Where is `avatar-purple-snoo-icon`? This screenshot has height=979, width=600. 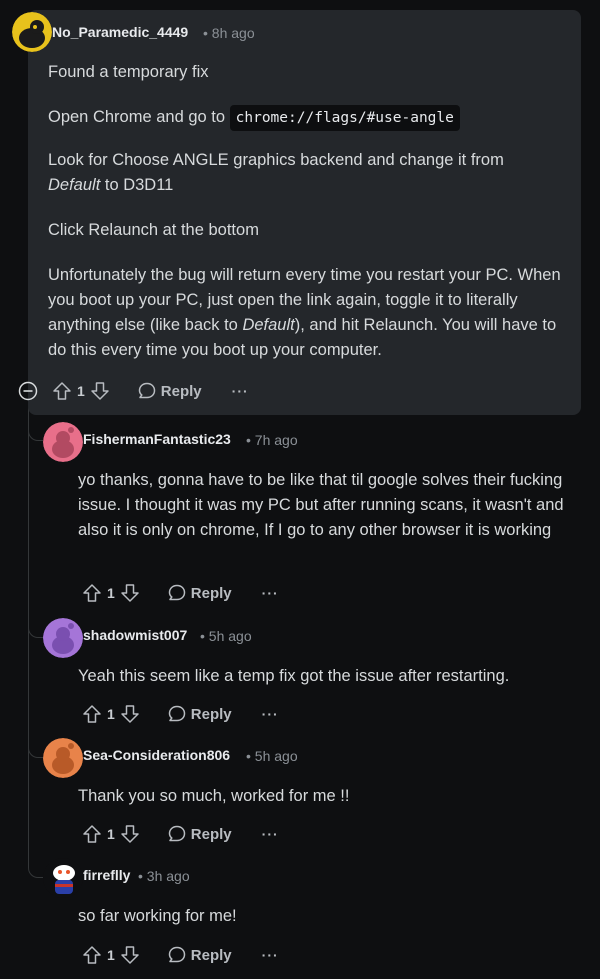 avatar-purple-snoo-icon is located at coordinates (63, 638).